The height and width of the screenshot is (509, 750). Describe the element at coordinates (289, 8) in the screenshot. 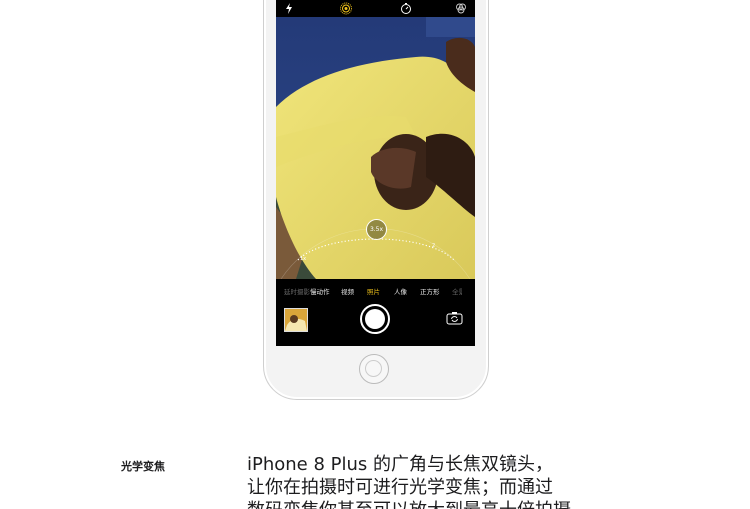

I see `flash-icon` at that location.